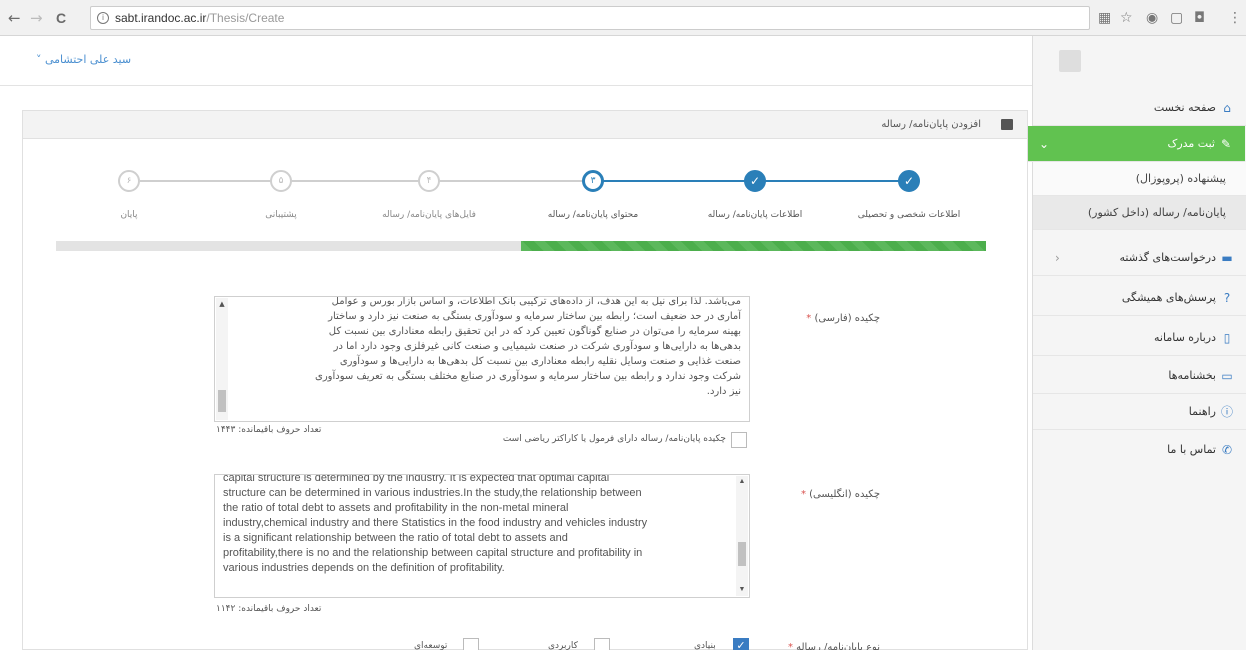  I want to click on user-menu: سید علی احتشامی ˅, so click(83, 59).